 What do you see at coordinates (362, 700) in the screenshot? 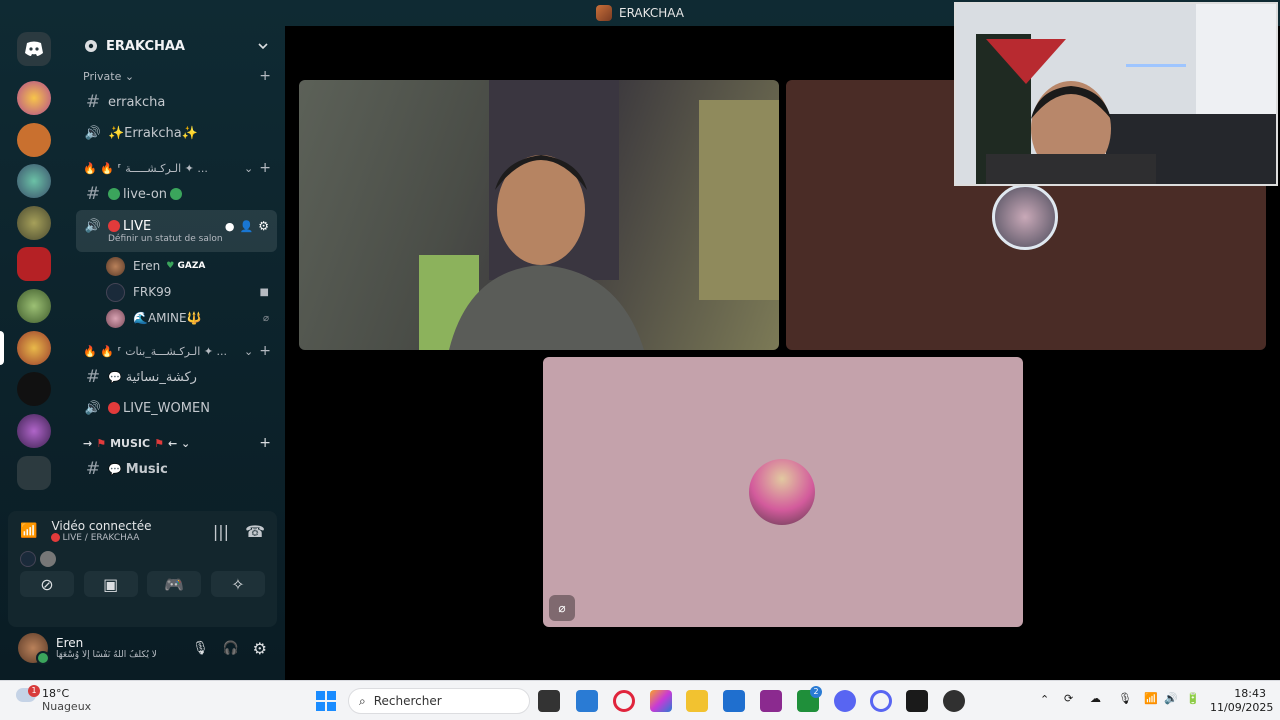
I see `search-icon: ⌕` at bounding box center [362, 700].